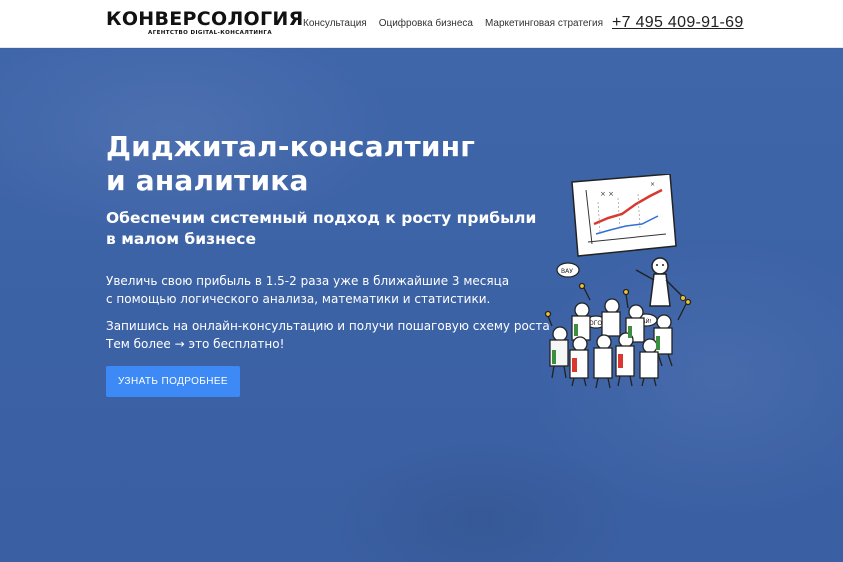 This screenshot has height=562, width=843. I want to click on sign-text-wow: ВАУ, so click(567, 271).